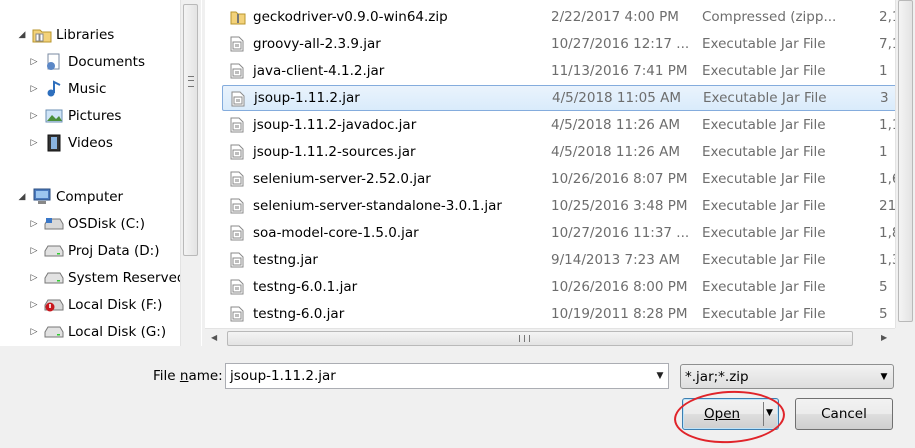  What do you see at coordinates (342, 179) in the screenshot?
I see `file-name: selenium-server-2.52.0.jar` at bounding box center [342, 179].